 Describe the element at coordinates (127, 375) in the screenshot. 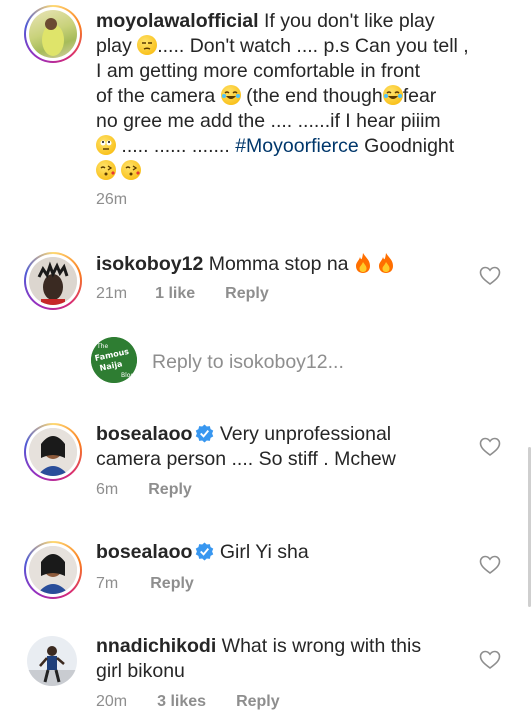

I see `svg-text: Blog` at that location.